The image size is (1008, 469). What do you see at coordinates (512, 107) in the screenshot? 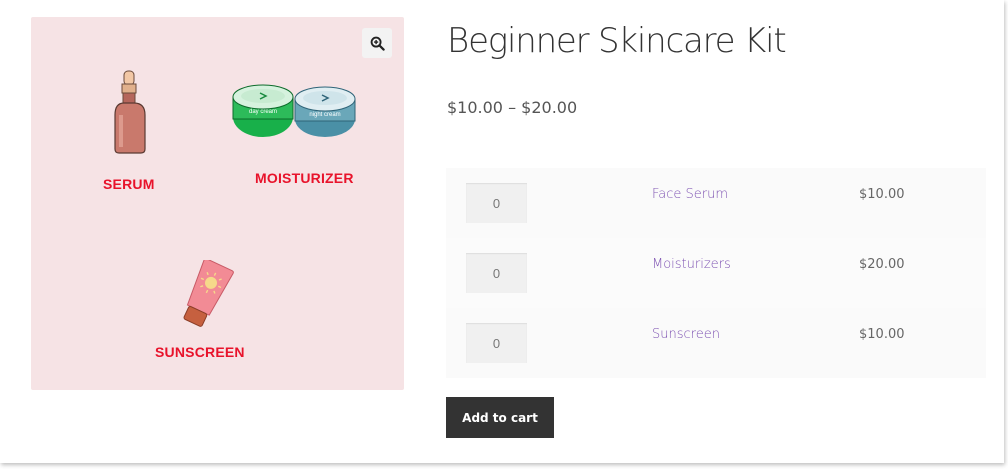
I see `product-price-range: $10.00 – $20.00` at bounding box center [512, 107].